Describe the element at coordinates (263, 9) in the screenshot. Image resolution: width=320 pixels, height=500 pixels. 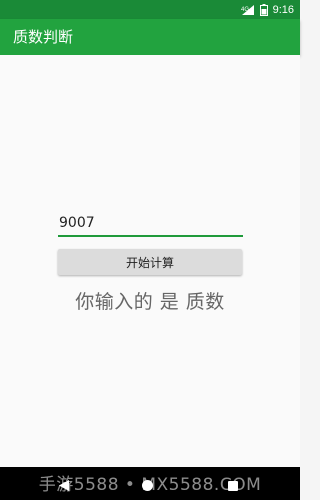
I see `battery-icon` at that location.